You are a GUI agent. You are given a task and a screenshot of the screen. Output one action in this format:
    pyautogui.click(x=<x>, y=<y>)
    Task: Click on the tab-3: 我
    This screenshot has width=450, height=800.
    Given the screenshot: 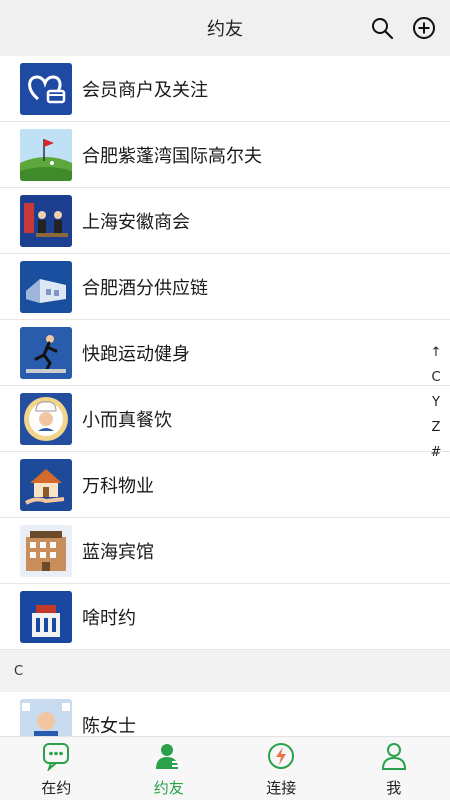 What is the action you would take?
    pyautogui.click(x=394, y=768)
    